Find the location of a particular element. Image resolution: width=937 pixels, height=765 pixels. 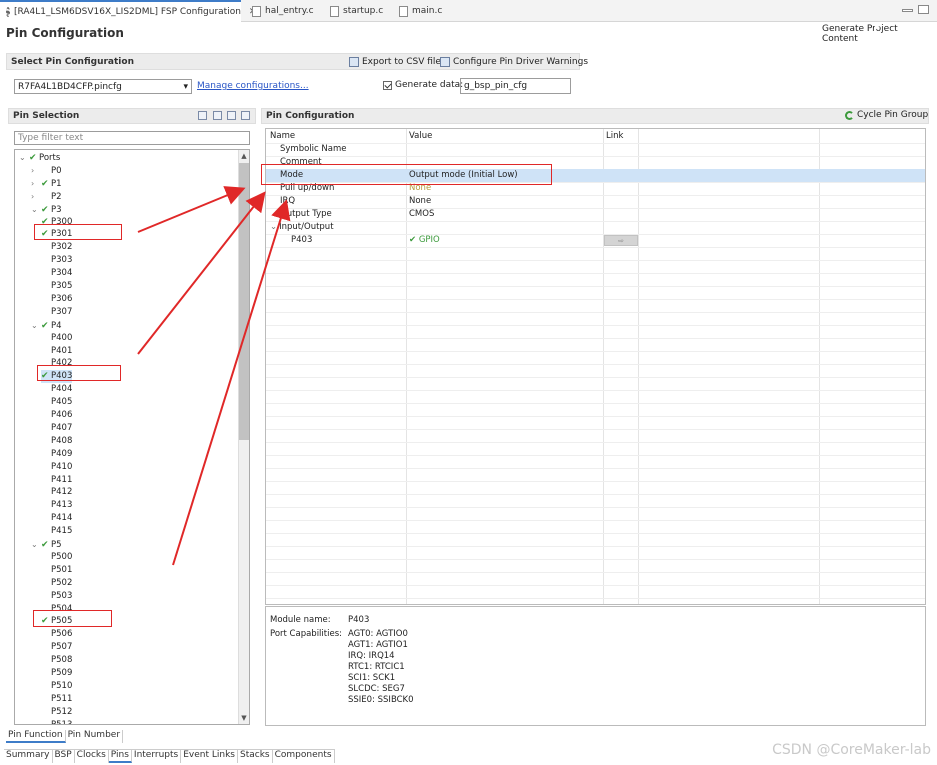

watermark: CSDN @CoreMaker-lab is located at coordinates (851, 750).